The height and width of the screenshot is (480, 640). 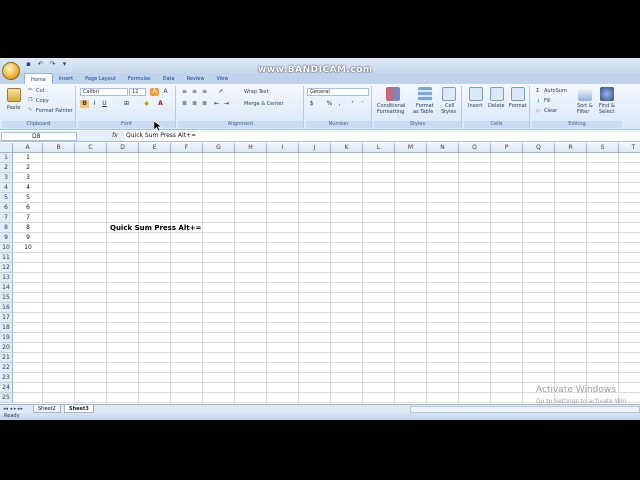 I want to click on as-table-label: as Table, so click(x=423, y=112).